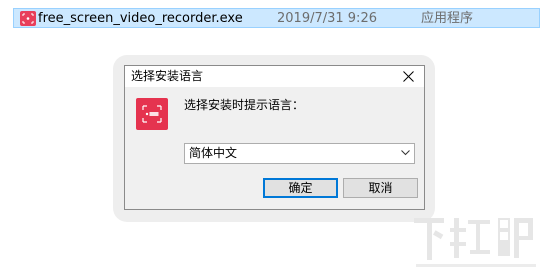 The height and width of the screenshot is (271, 540). What do you see at coordinates (475, 242) in the screenshot?
I see `watermark-logo` at bounding box center [475, 242].